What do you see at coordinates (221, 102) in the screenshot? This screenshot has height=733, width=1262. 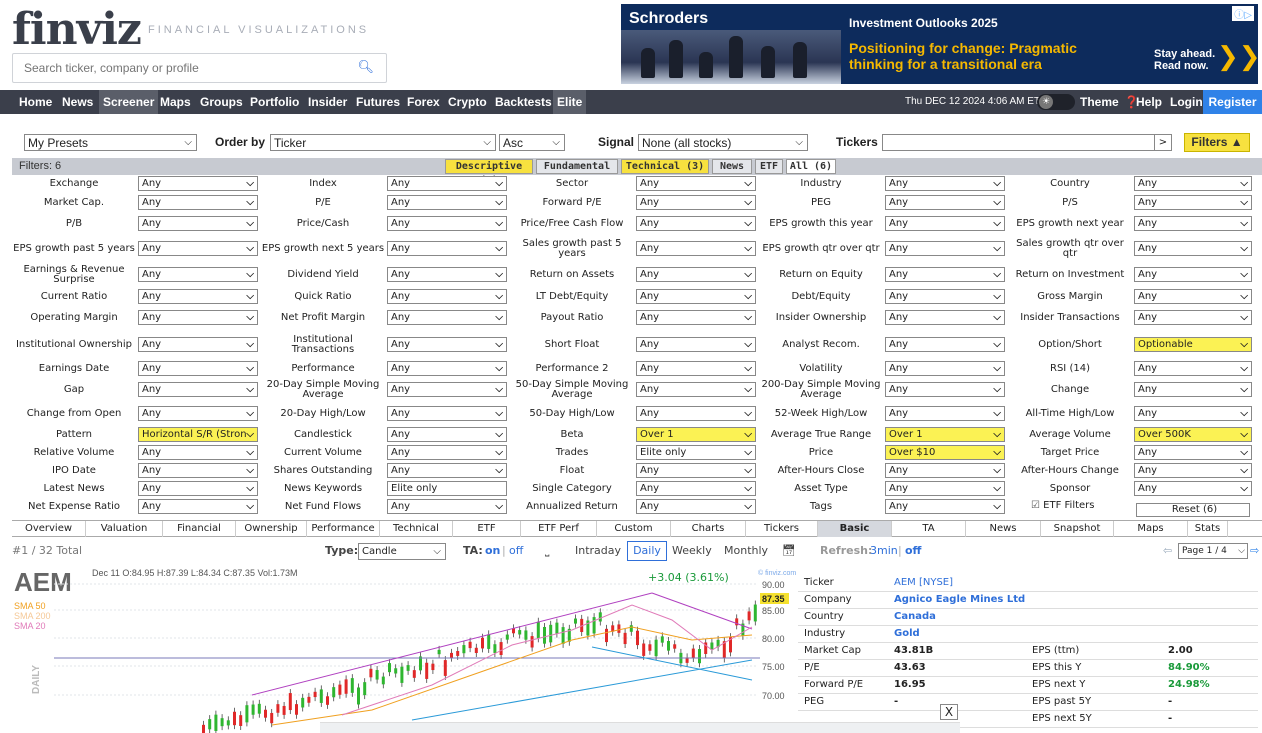 I see `nav-groups: Groups` at bounding box center [221, 102].